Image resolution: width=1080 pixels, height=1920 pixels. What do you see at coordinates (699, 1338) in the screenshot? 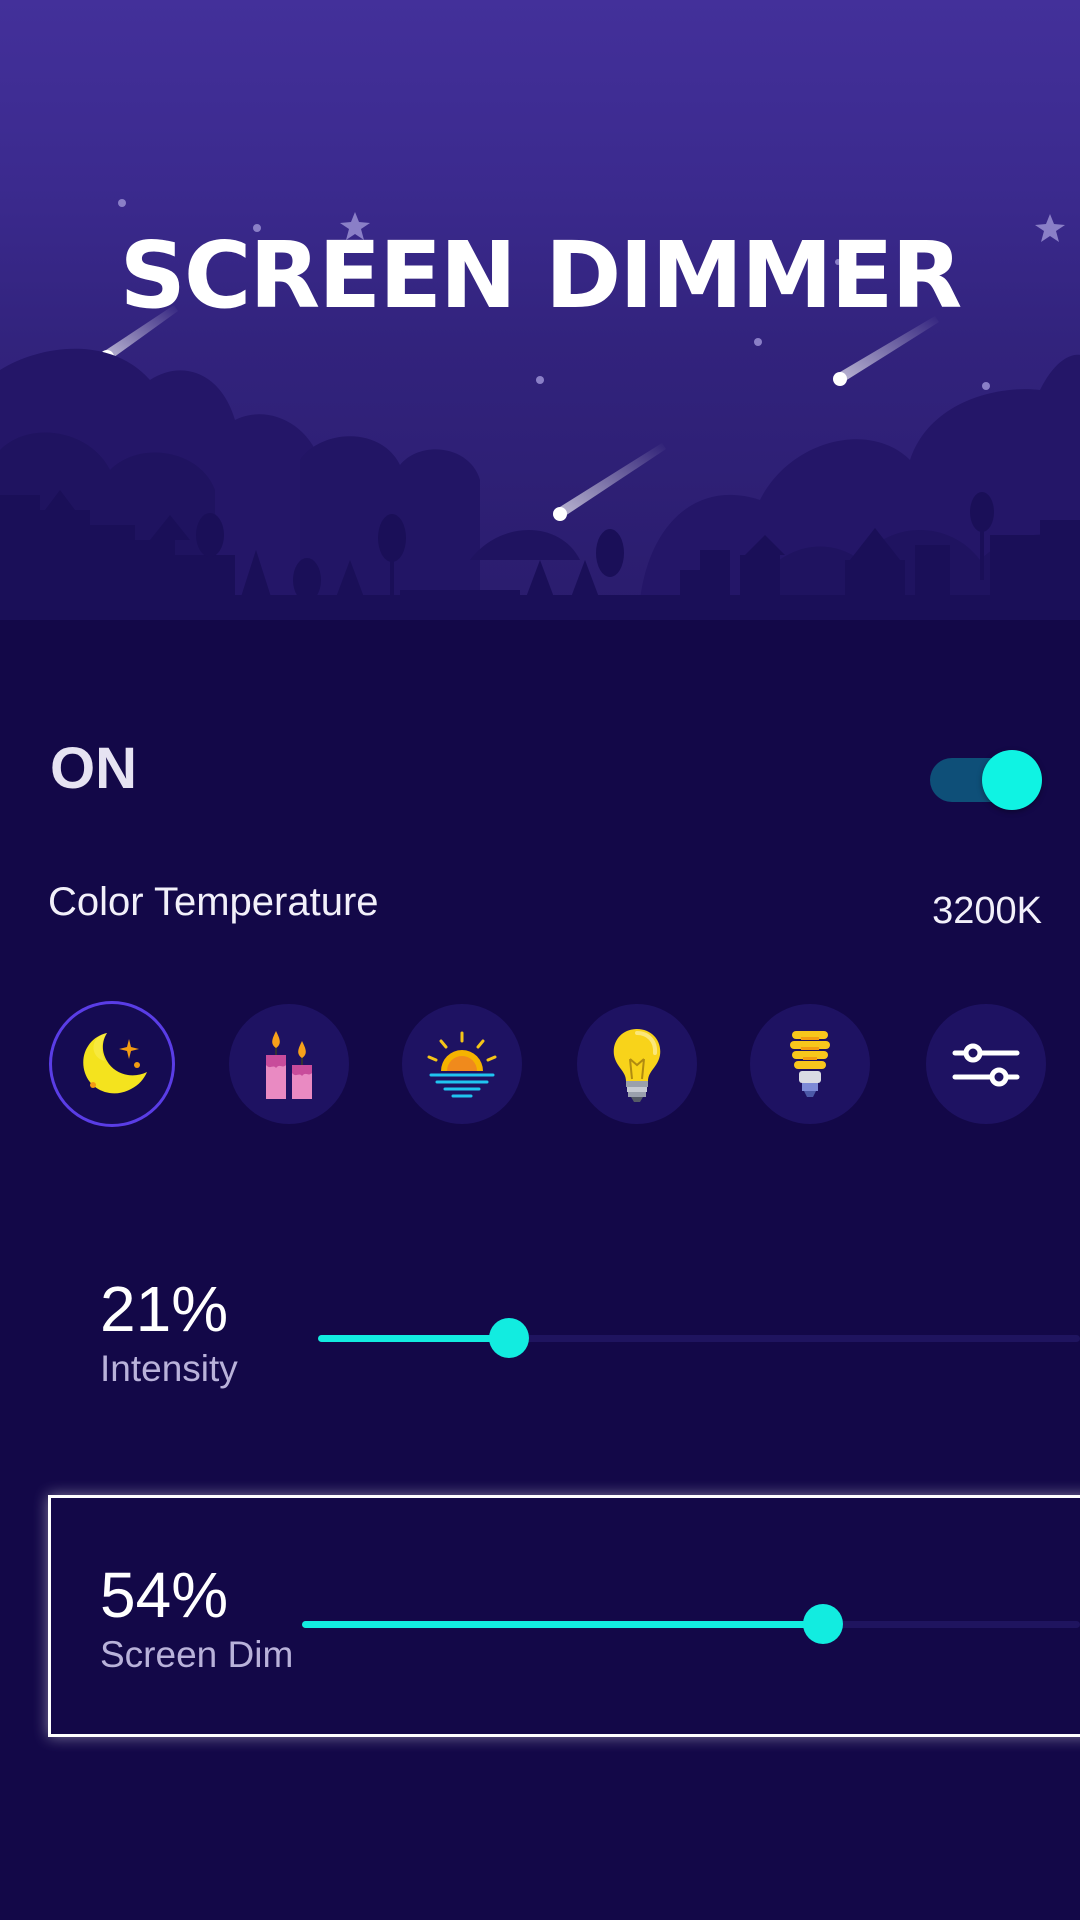
I see `intensity-slider` at bounding box center [699, 1338].